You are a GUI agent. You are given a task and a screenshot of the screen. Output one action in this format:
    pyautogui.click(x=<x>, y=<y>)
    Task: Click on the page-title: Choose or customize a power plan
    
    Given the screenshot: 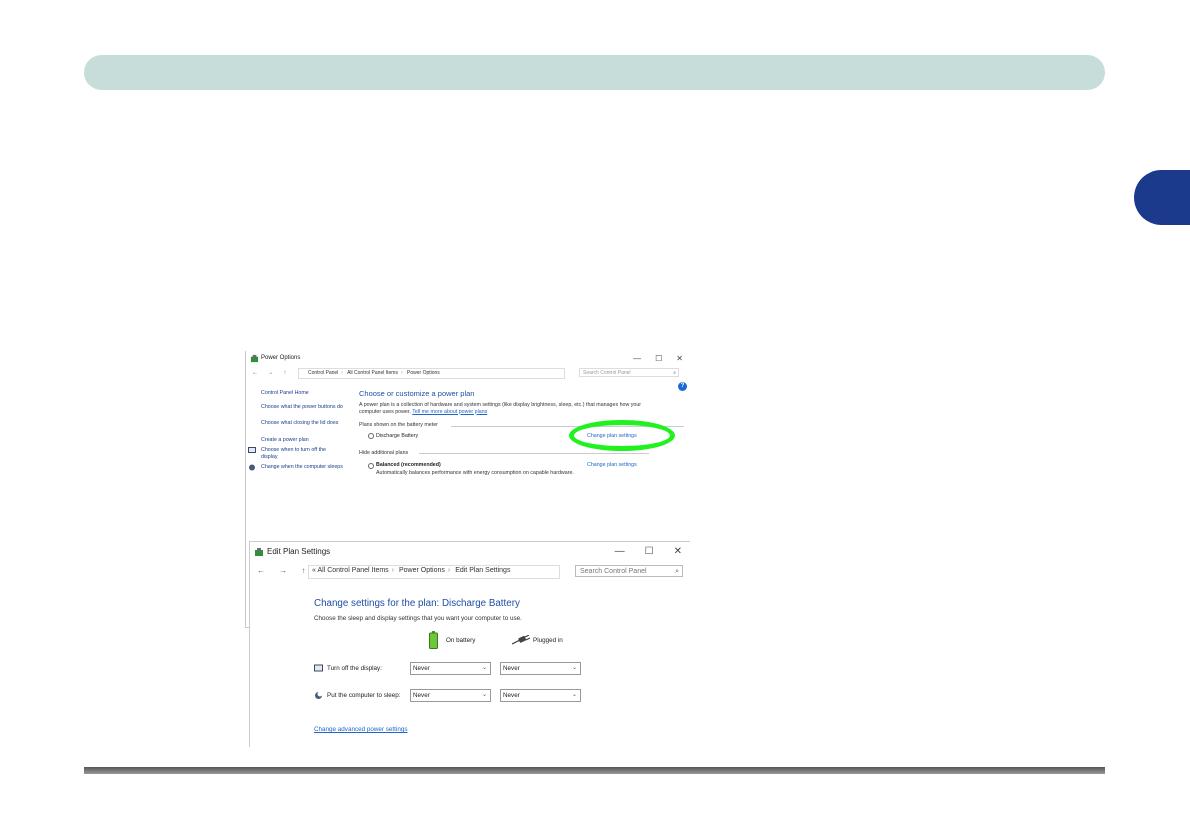 What is the action you would take?
    pyautogui.click(x=417, y=393)
    